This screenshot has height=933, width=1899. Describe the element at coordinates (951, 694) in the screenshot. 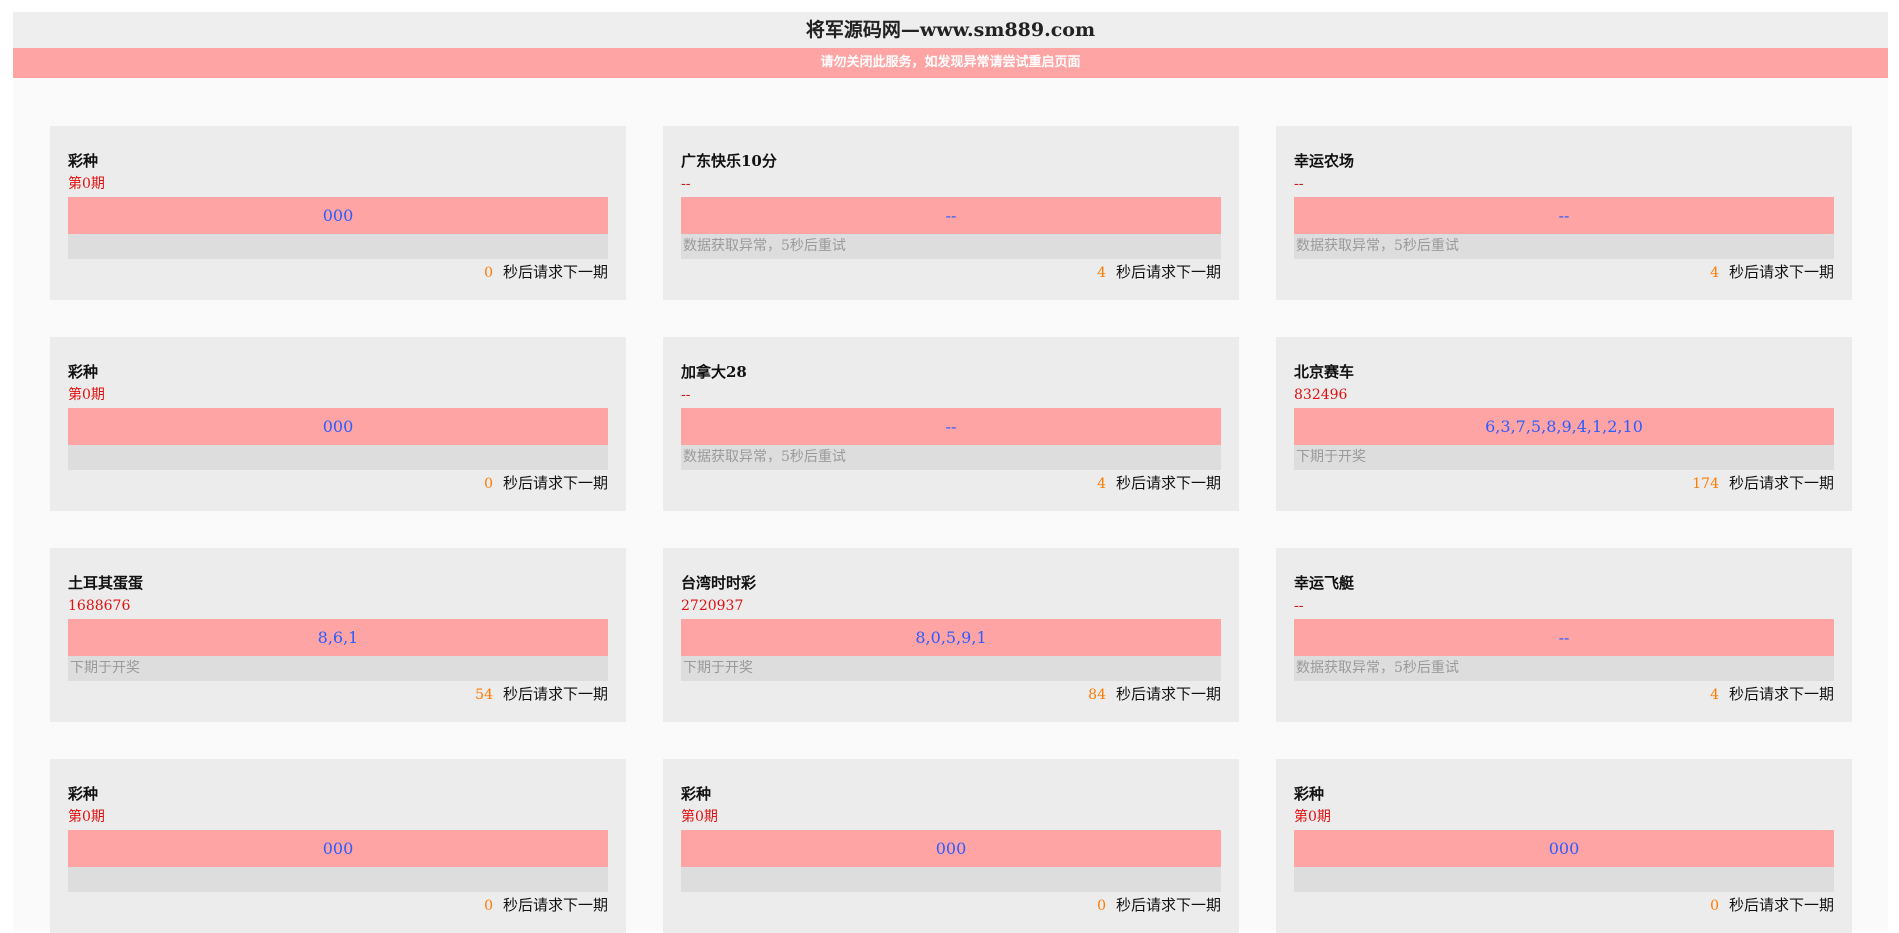

I see `countdown-row: 84 秒后请求下一期` at that location.